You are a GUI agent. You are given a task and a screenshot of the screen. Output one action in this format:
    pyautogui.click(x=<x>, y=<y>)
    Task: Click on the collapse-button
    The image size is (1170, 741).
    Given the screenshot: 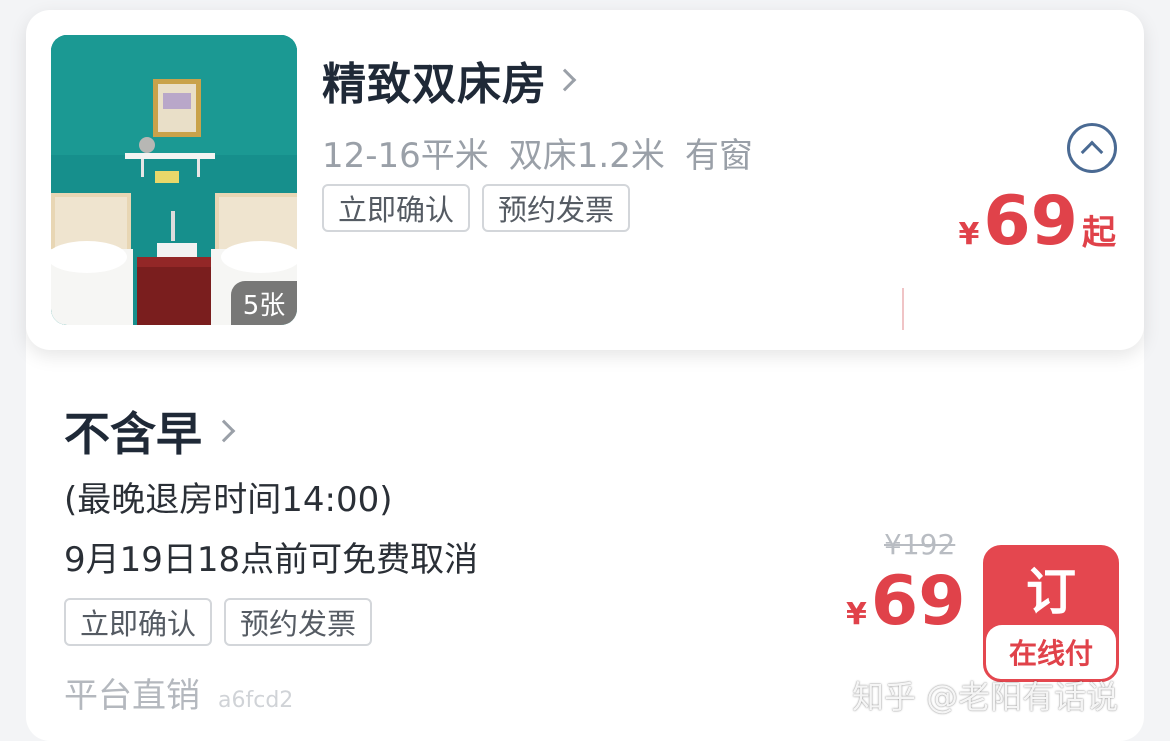 What is the action you would take?
    pyautogui.click(x=1092, y=148)
    